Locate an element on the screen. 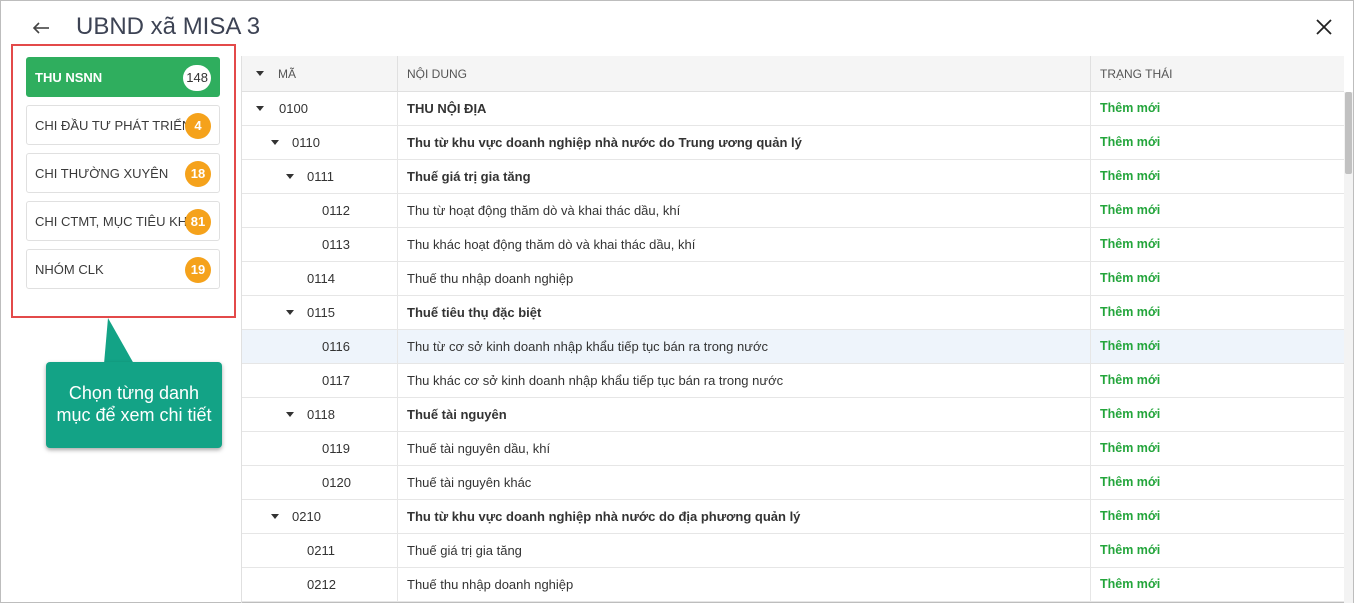 This screenshot has width=1354, height=603. close-button is located at coordinates (1324, 27).